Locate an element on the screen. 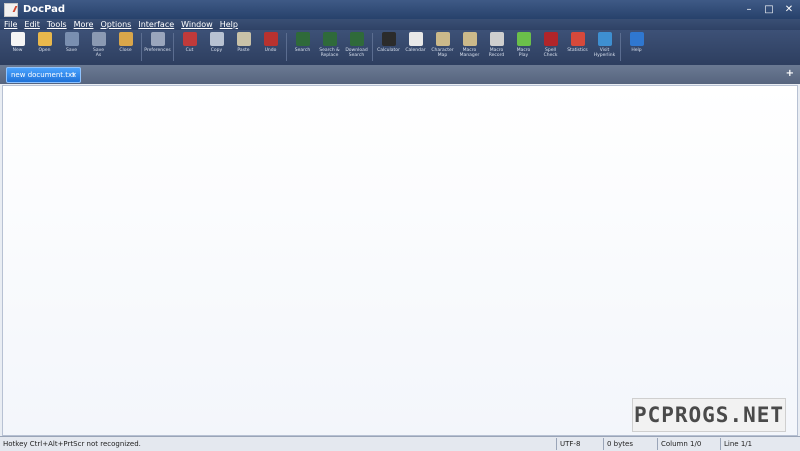 The height and width of the screenshot is (451, 800). search-replace-label: Search & Replace is located at coordinates (329, 53).